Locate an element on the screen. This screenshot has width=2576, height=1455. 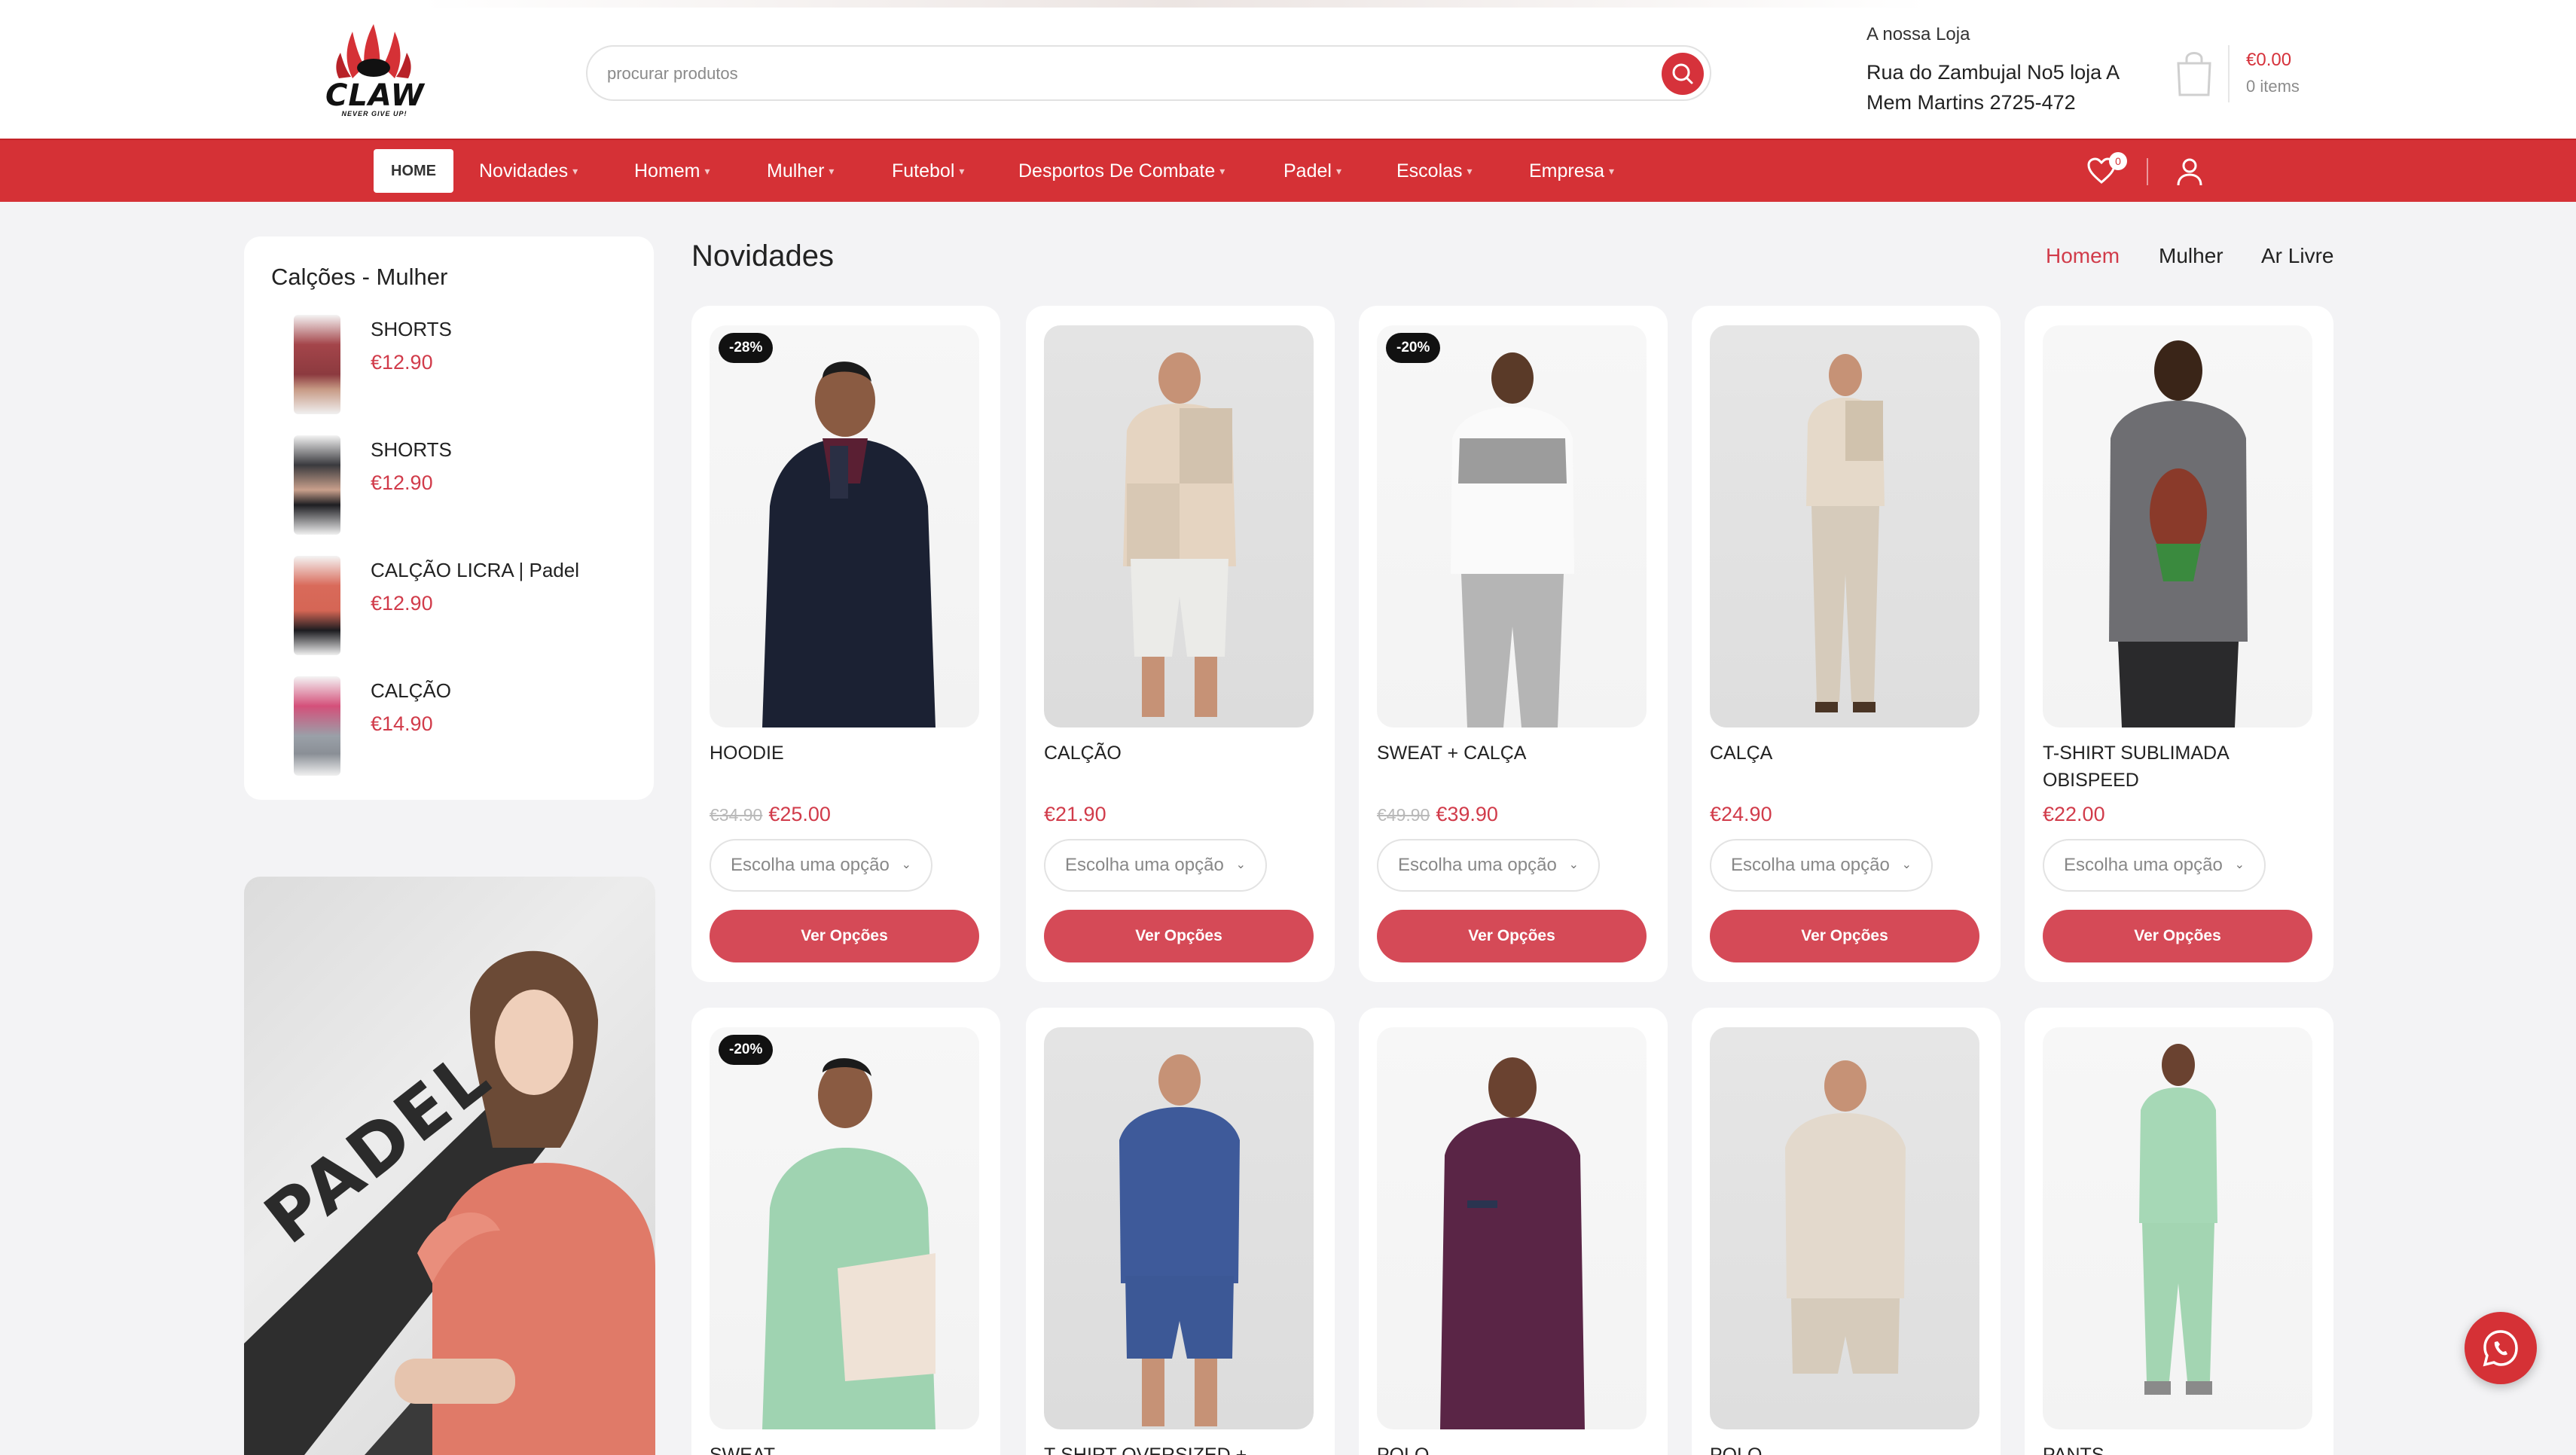
old-price: €49.90 is located at coordinates (1404, 815).